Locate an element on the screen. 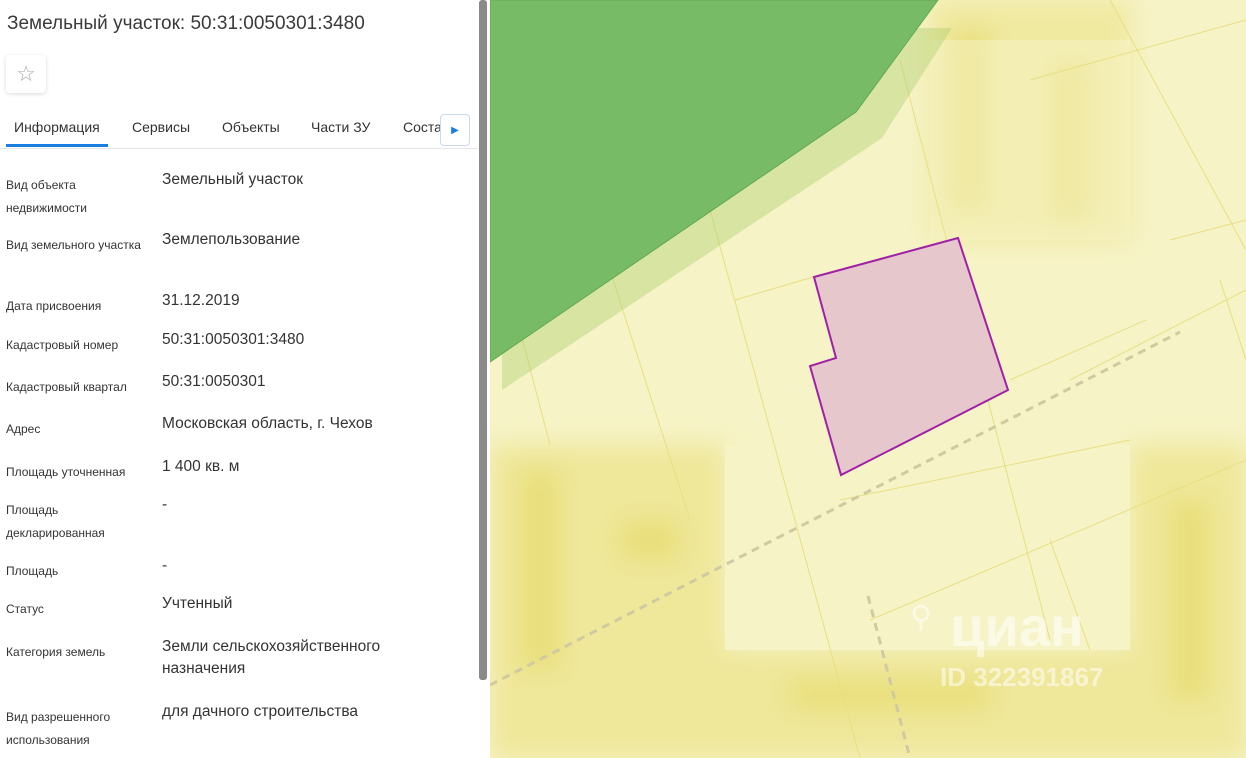 This screenshot has width=1246, height=758. caret-right-icon: ▶ is located at coordinates (455, 130).